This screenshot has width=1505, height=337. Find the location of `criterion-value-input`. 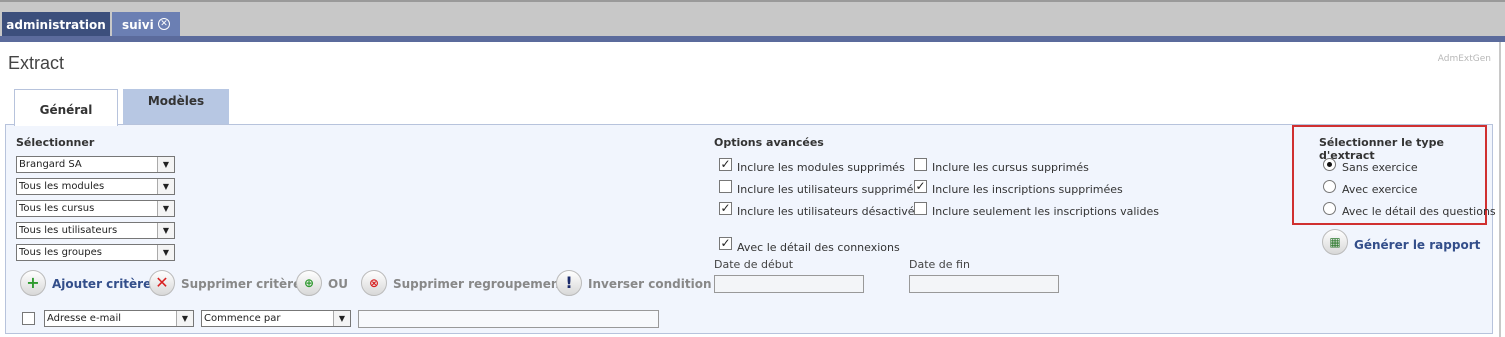

criterion-value-input is located at coordinates (508, 319).